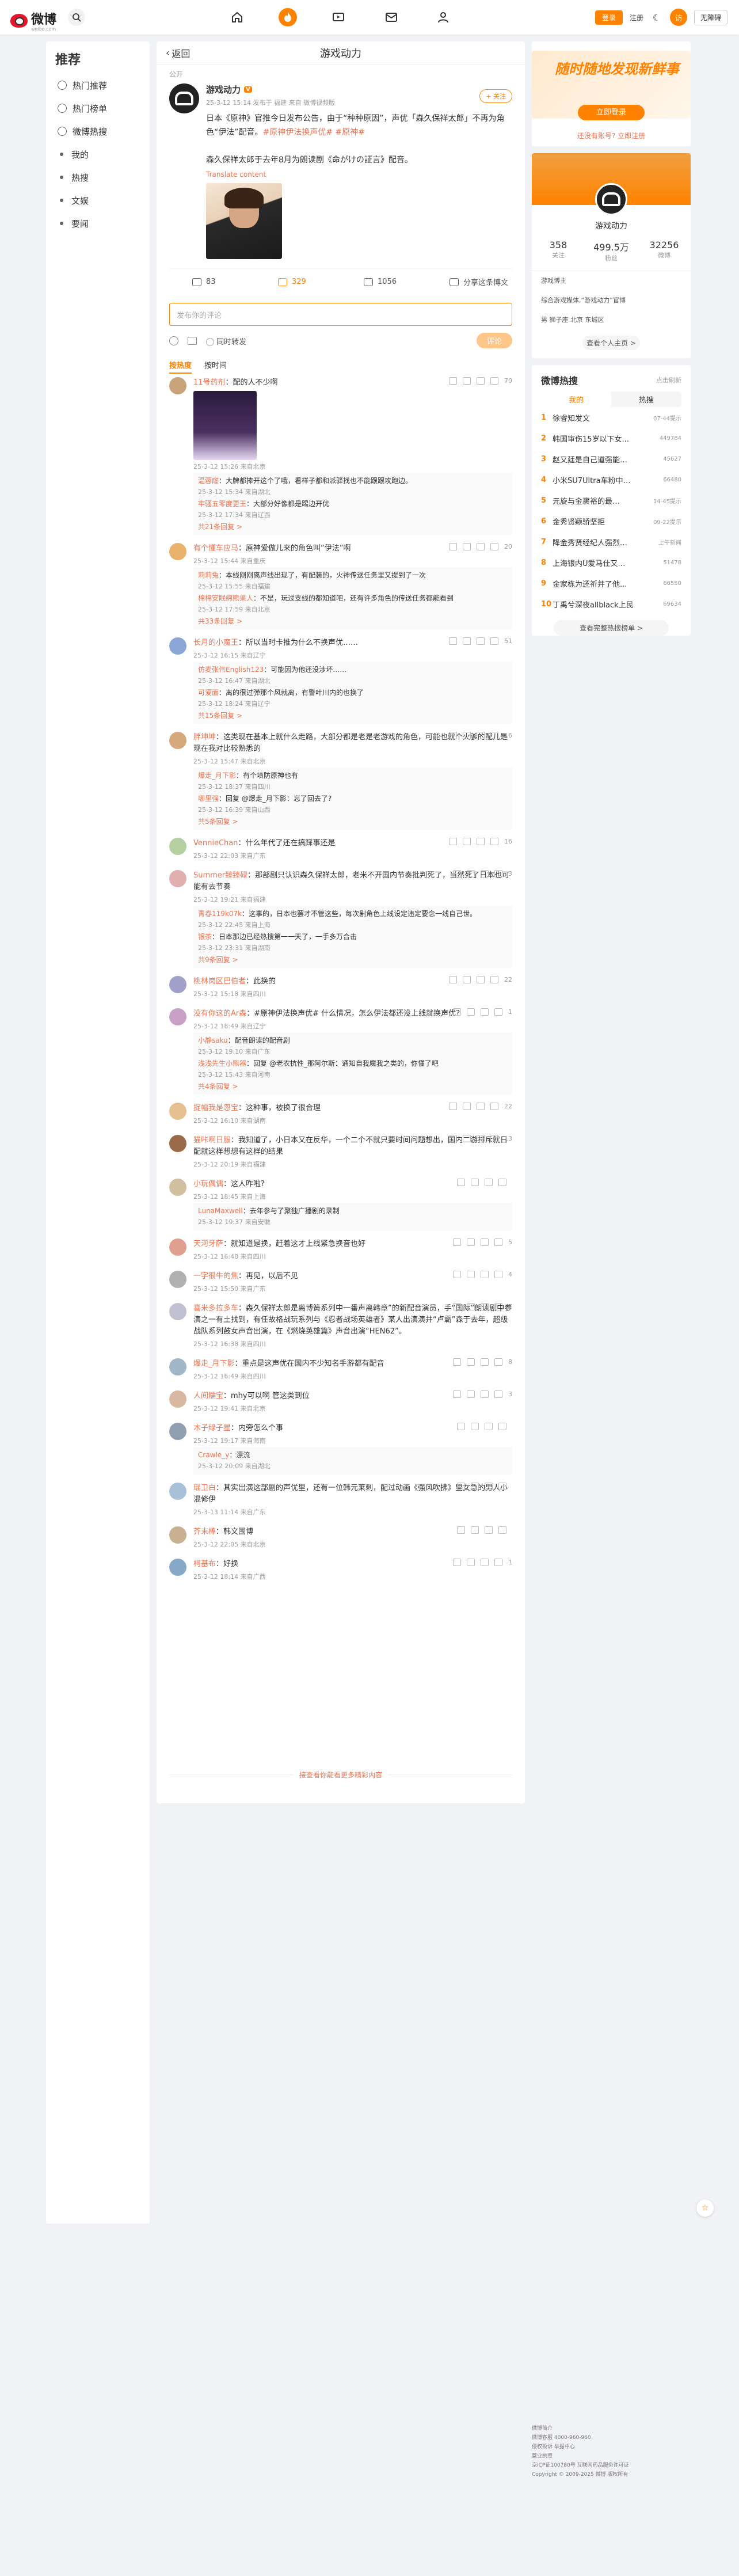 The image size is (739, 2576). I want to click on profile-avatar, so click(611, 199).